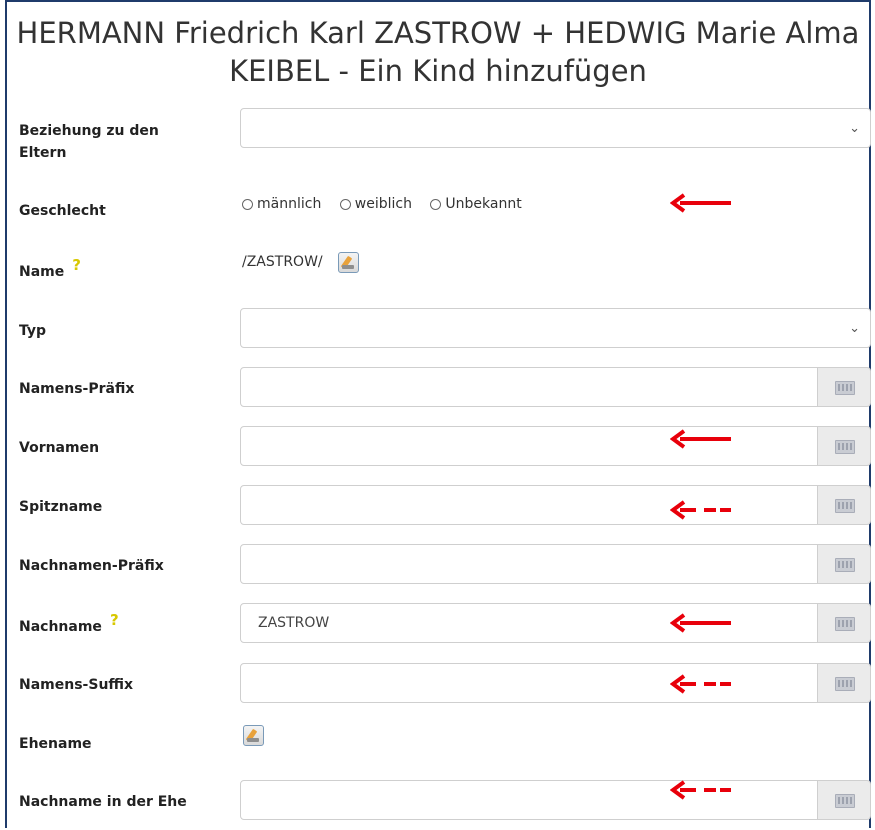  Describe the element at coordinates (383, 204) in the screenshot. I see `gender-option-female-label: weiblich` at that location.